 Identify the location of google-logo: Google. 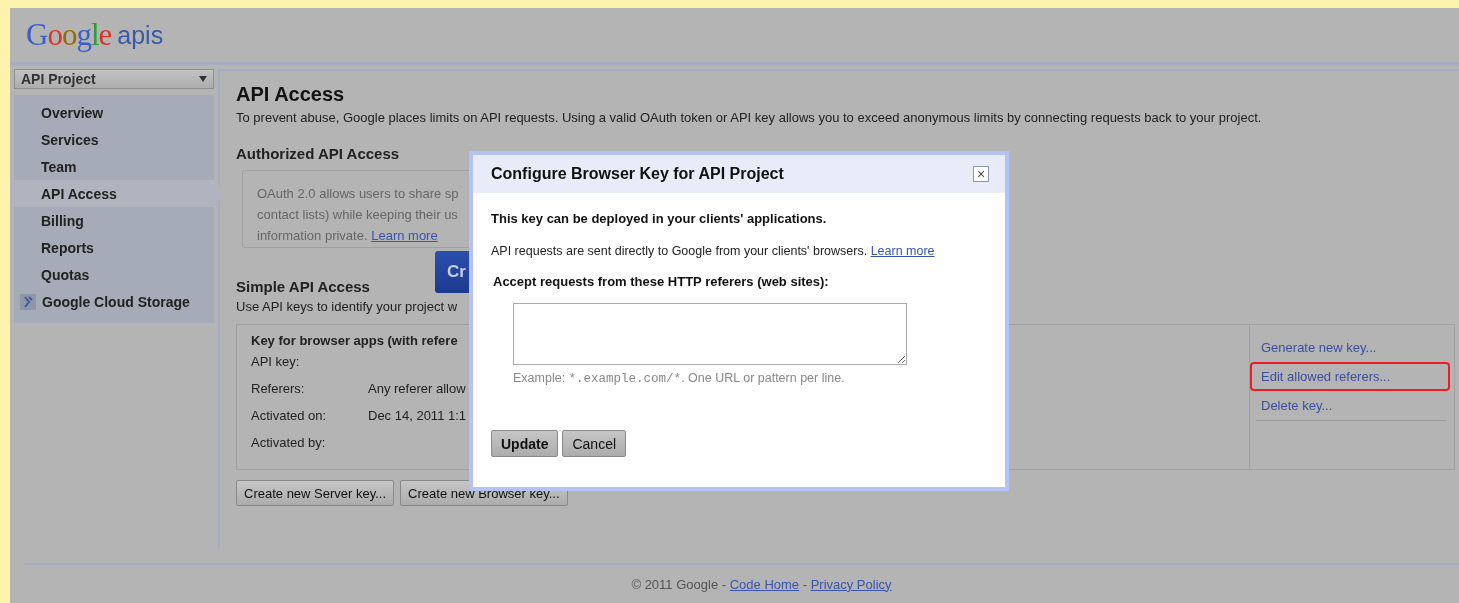
(69, 35).